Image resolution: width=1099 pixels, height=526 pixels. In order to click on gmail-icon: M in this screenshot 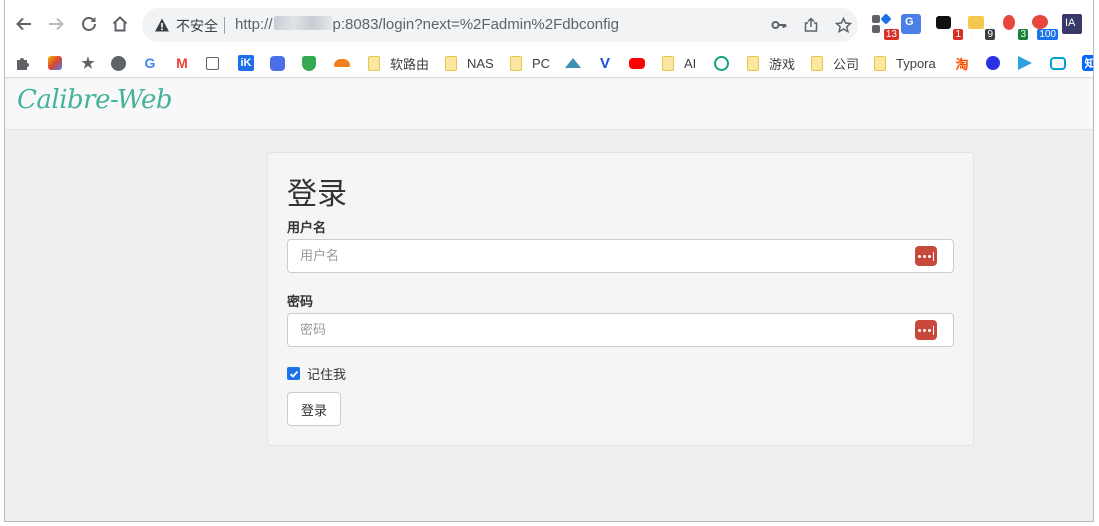, I will do `click(185, 63)`.